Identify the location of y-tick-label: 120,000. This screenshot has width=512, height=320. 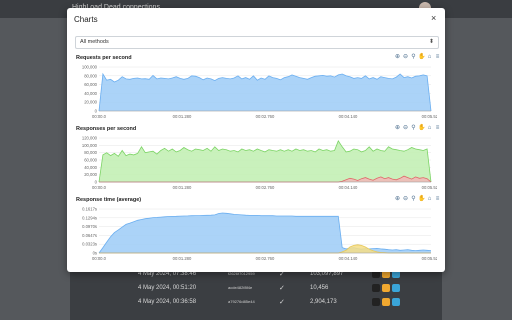
(90, 138).